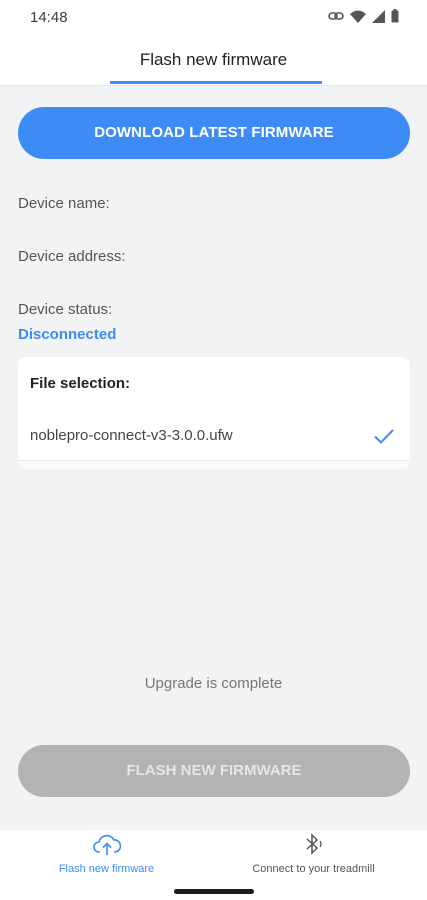 The height and width of the screenshot is (900, 427). What do you see at coordinates (213, 683) in the screenshot?
I see `upgrade-status-text: Upgrade is complete` at bounding box center [213, 683].